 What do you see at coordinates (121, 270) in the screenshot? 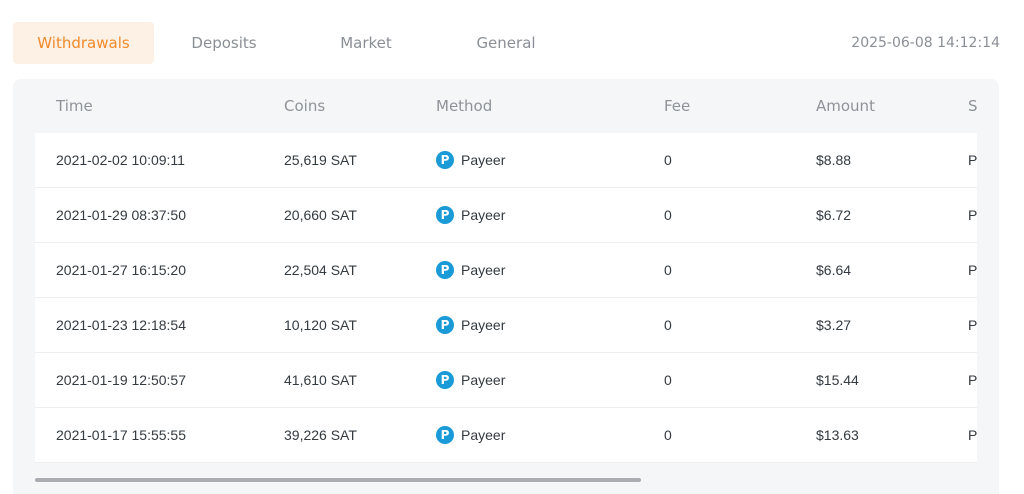
I see `cell-time: 2021-01-27 16:15:20` at bounding box center [121, 270].